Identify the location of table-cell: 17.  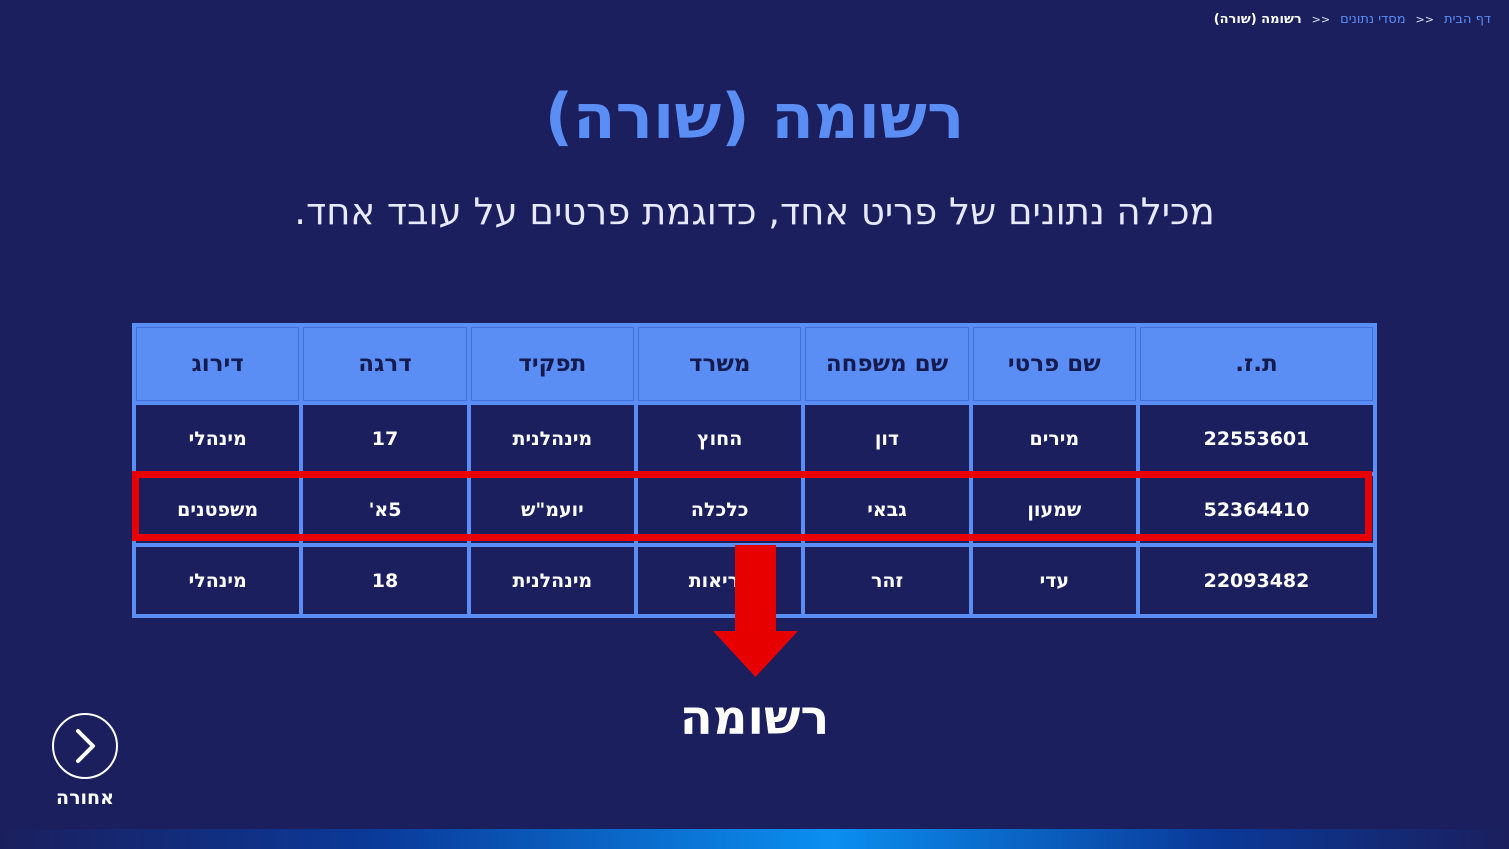
(385, 438).